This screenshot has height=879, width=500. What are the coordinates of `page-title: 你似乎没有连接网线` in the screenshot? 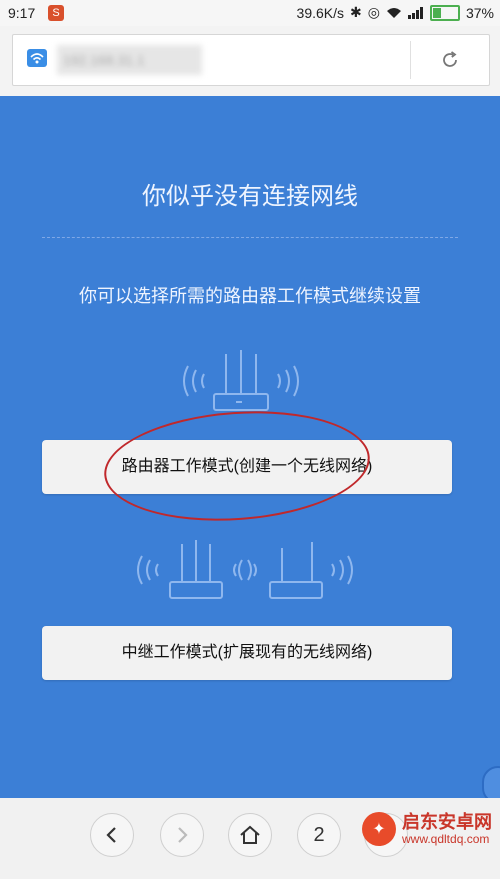 It's located at (250, 196).